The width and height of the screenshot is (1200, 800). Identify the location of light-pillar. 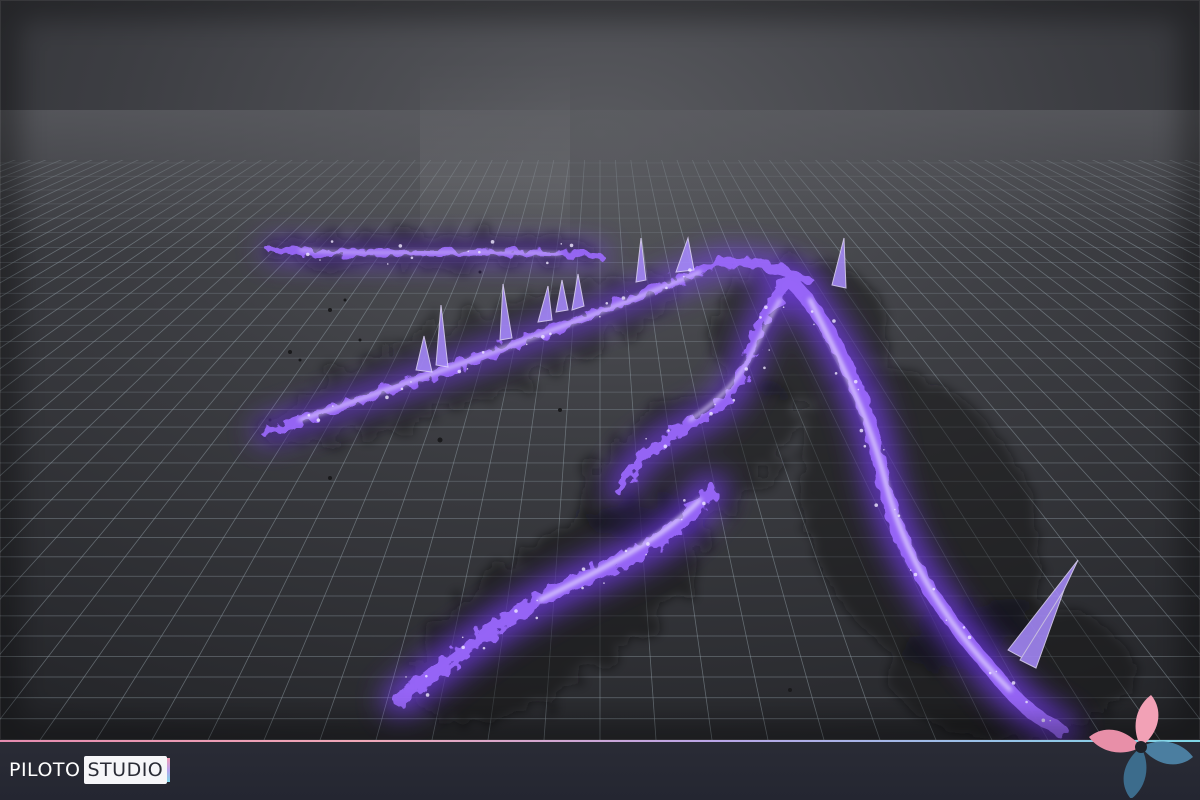
(495, 160).